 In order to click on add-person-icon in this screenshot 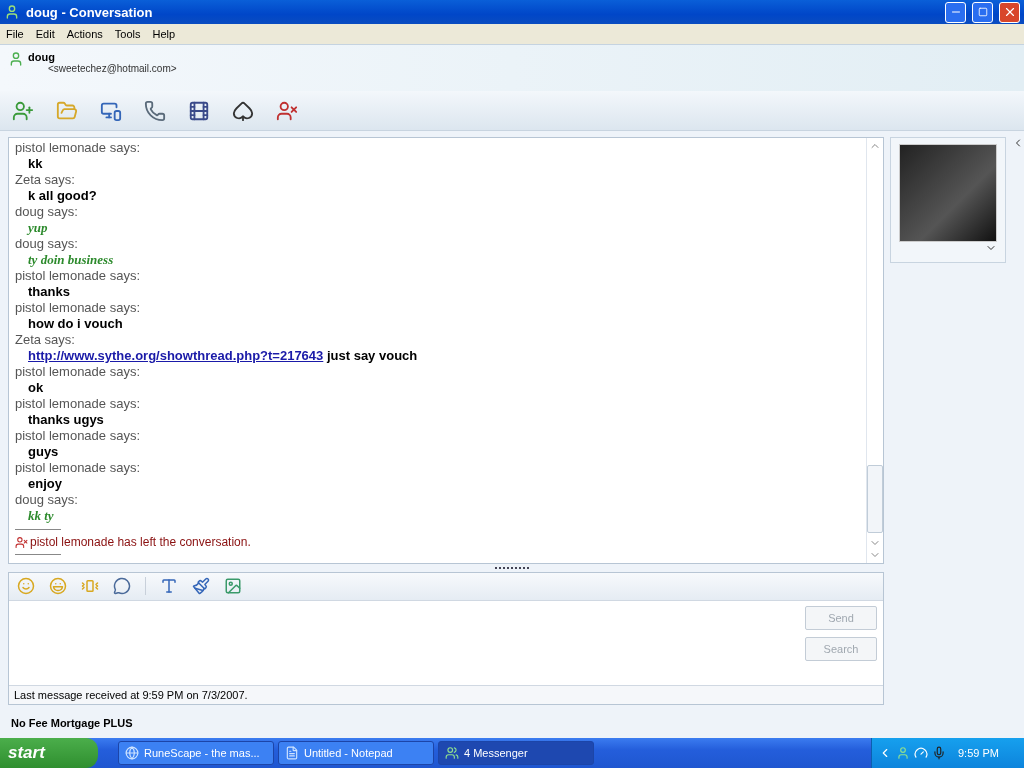, I will do `click(23, 110)`.